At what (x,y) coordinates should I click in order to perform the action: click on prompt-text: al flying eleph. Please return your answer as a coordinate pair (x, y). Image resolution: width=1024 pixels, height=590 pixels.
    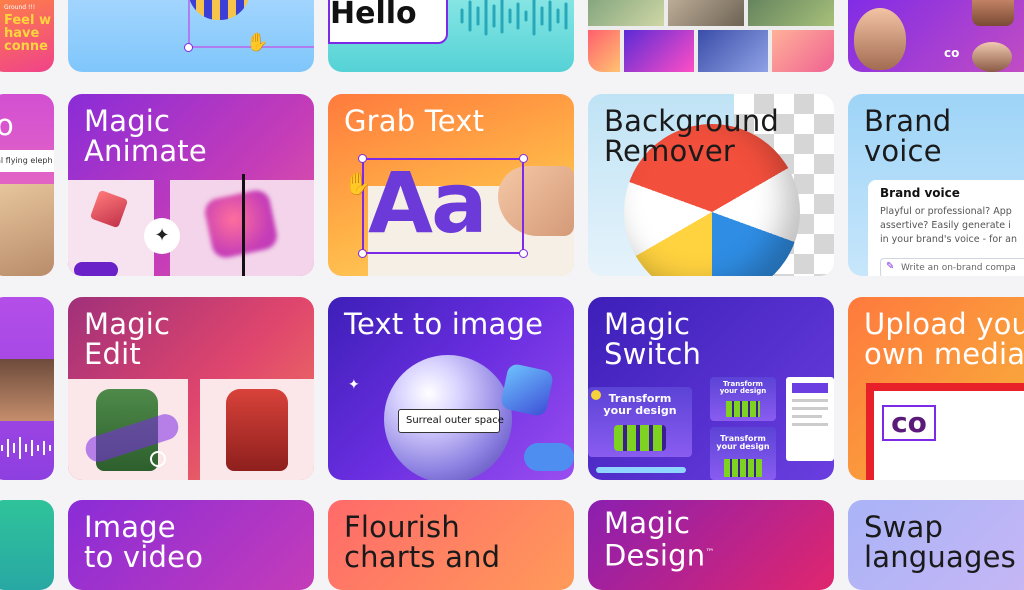
    Looking at the image, I should click on (26, 160).